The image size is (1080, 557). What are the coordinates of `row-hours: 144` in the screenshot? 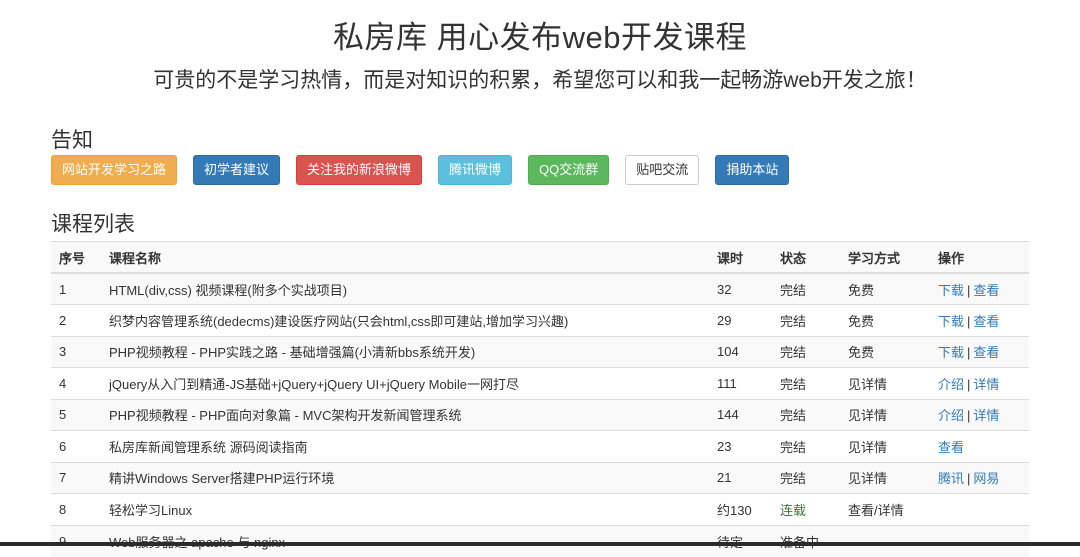 It's located at (740, 414).